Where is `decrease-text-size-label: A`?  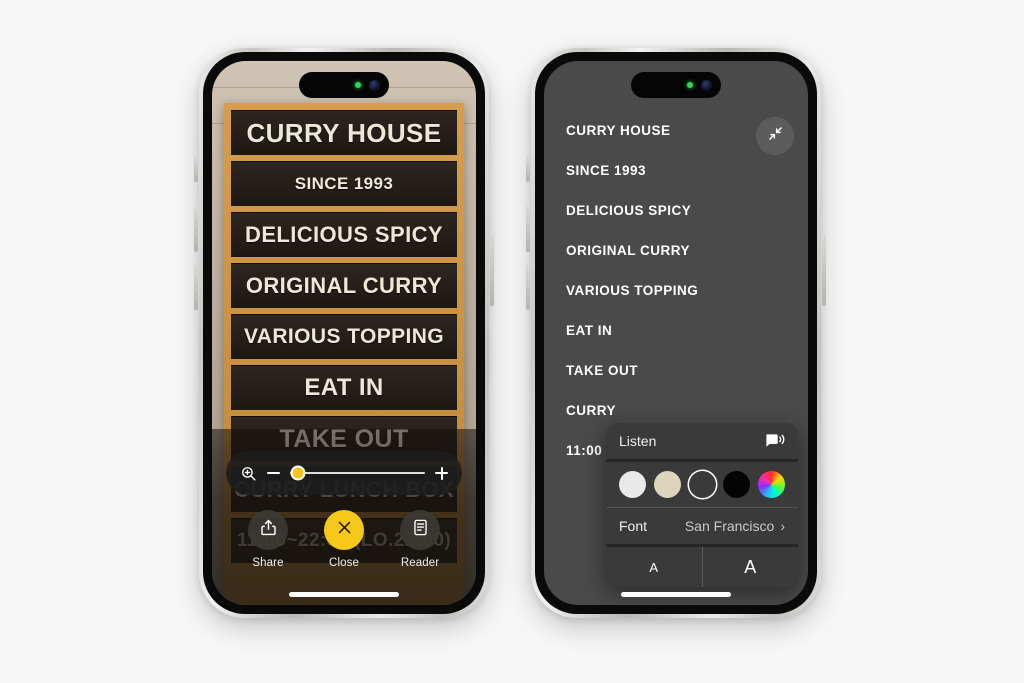 decrease-text-size-label: A is located at coordinates (654, 567).